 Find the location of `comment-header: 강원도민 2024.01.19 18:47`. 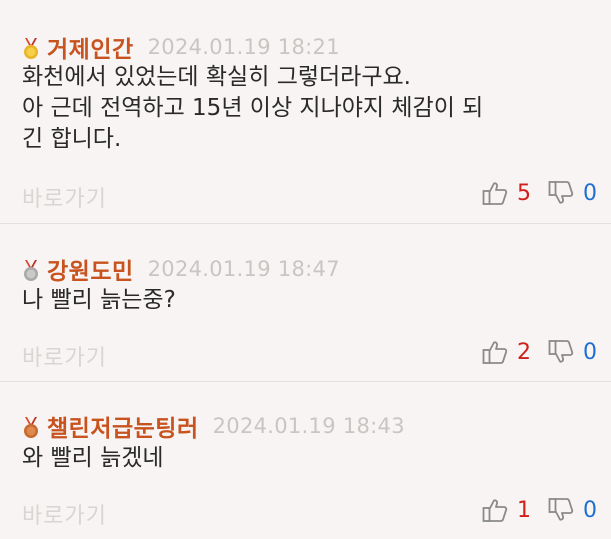

comment-header: 강원도민 2024.01.19 18:47 is located at coordinates (181, 269).